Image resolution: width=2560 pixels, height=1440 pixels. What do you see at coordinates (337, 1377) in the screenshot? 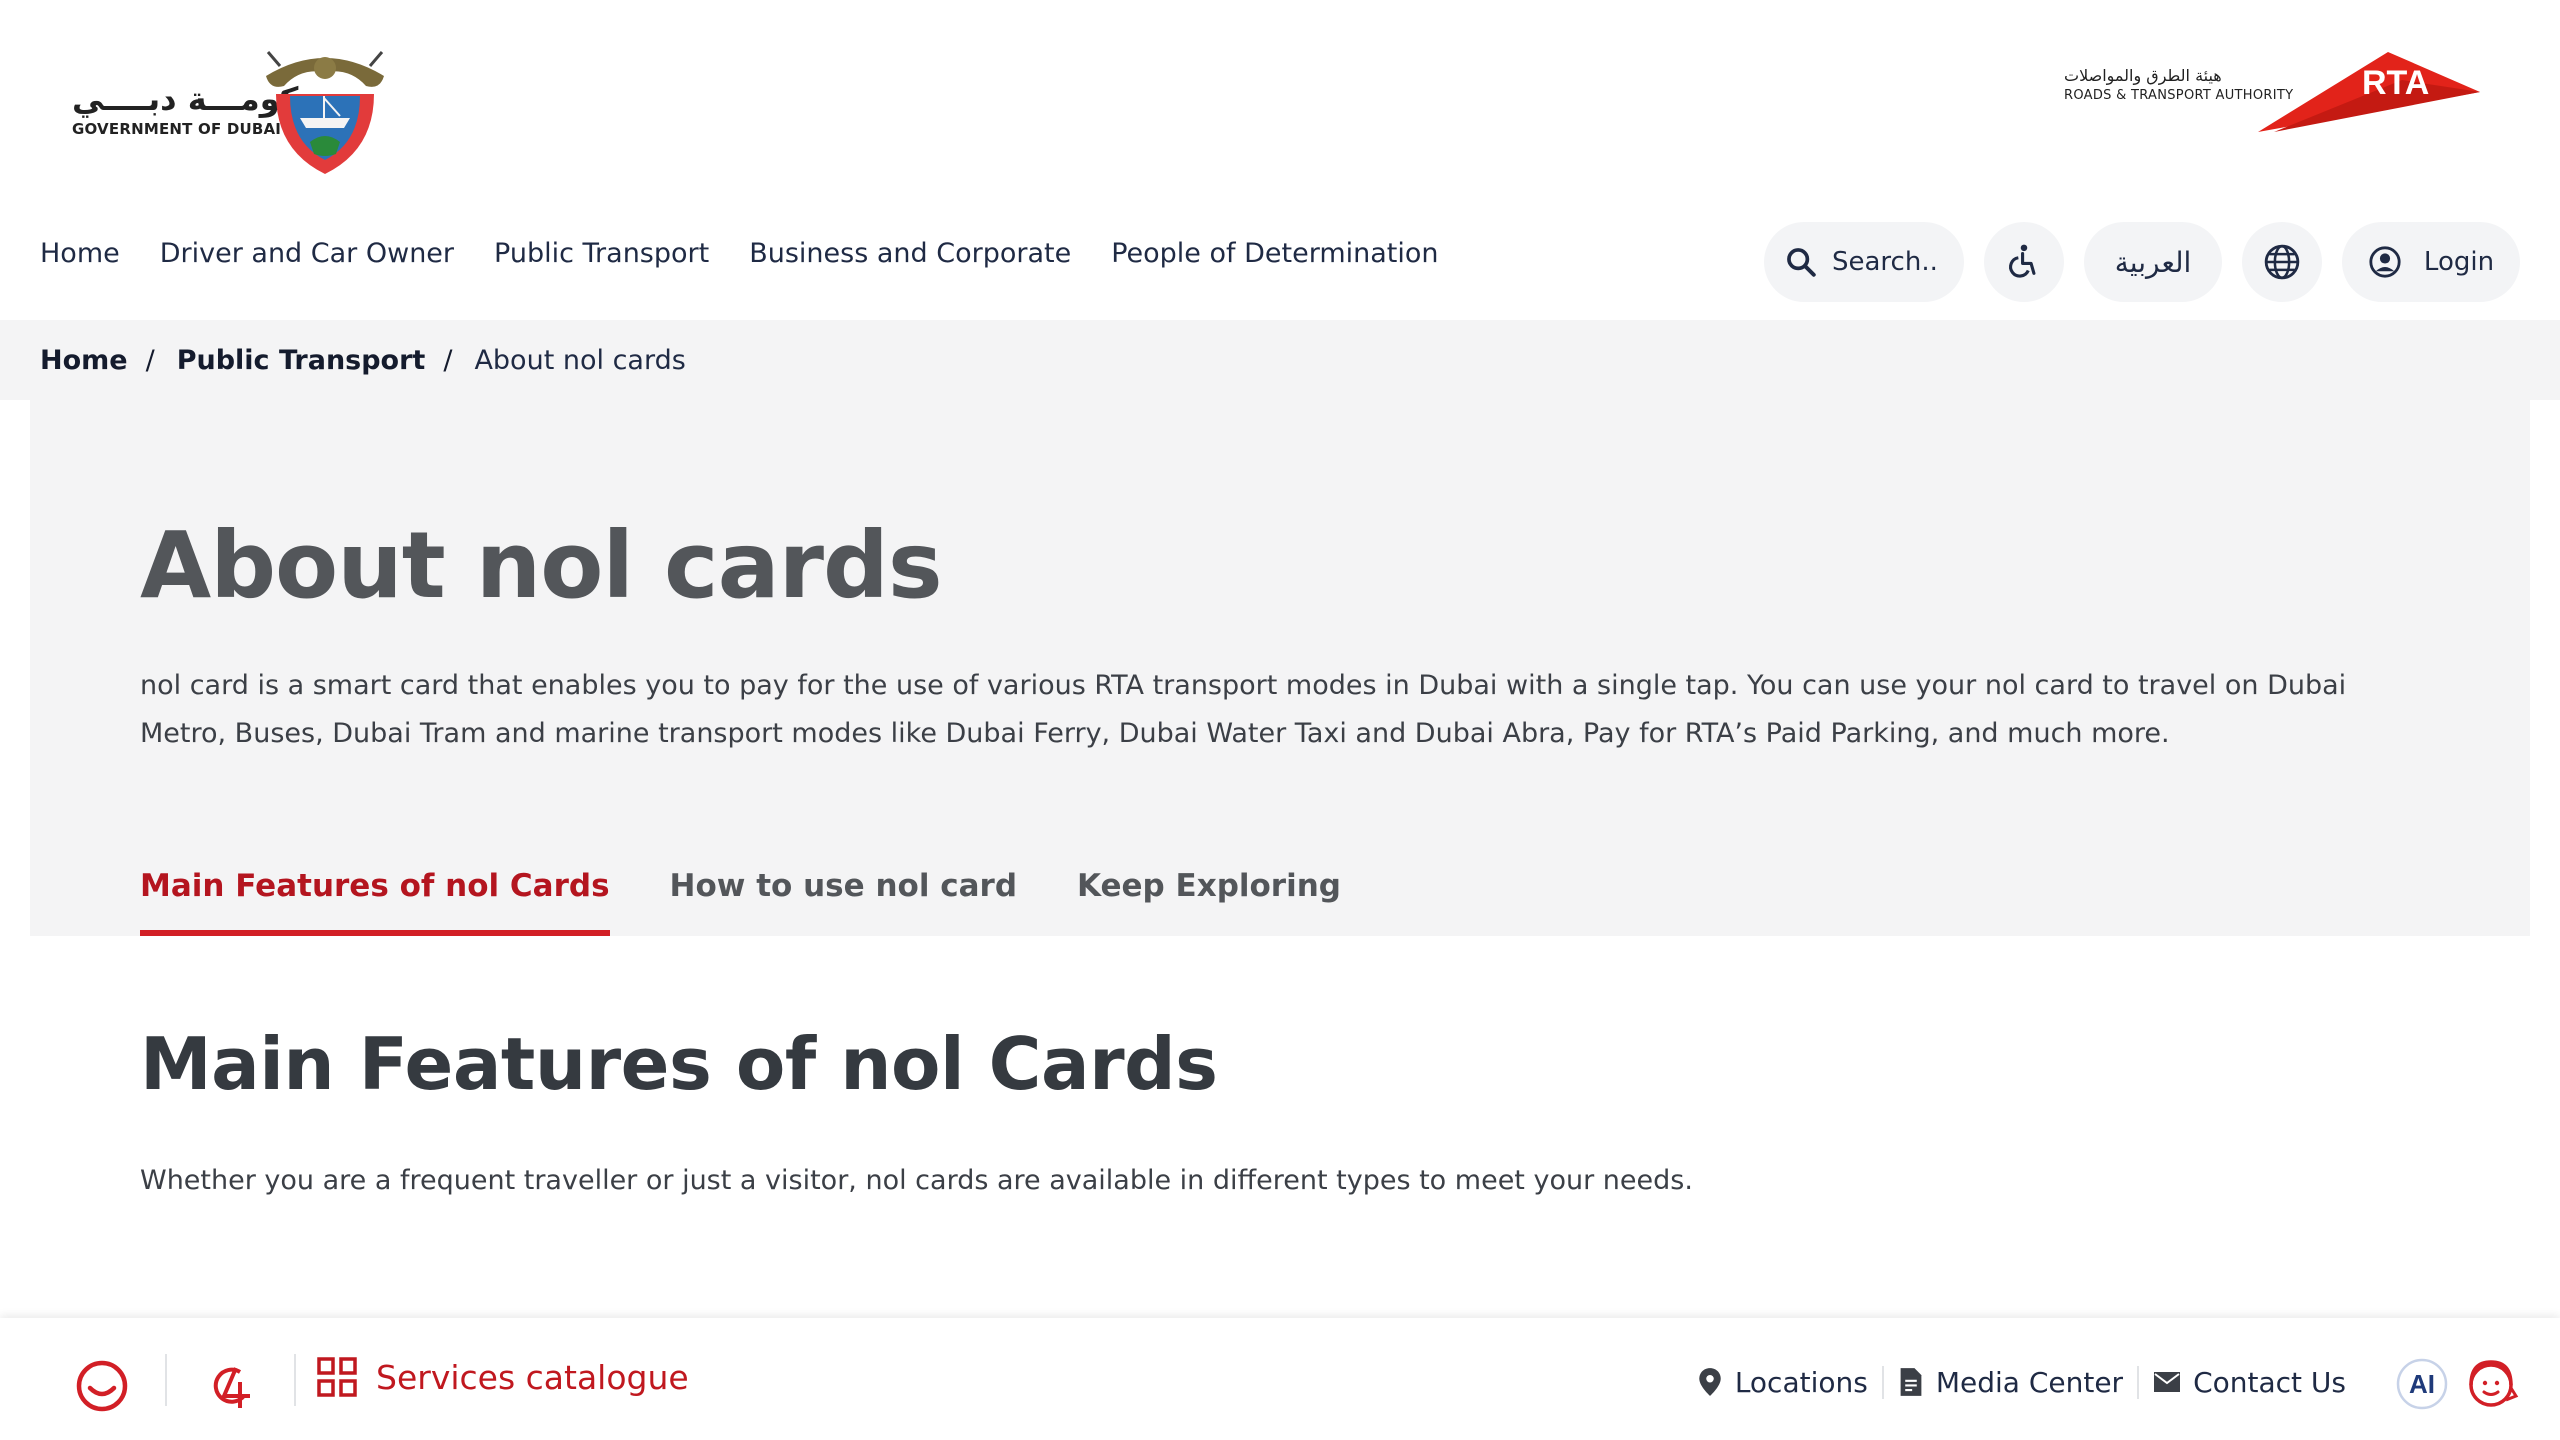
I see `grid-icon` at bounding box center [337, 1377].